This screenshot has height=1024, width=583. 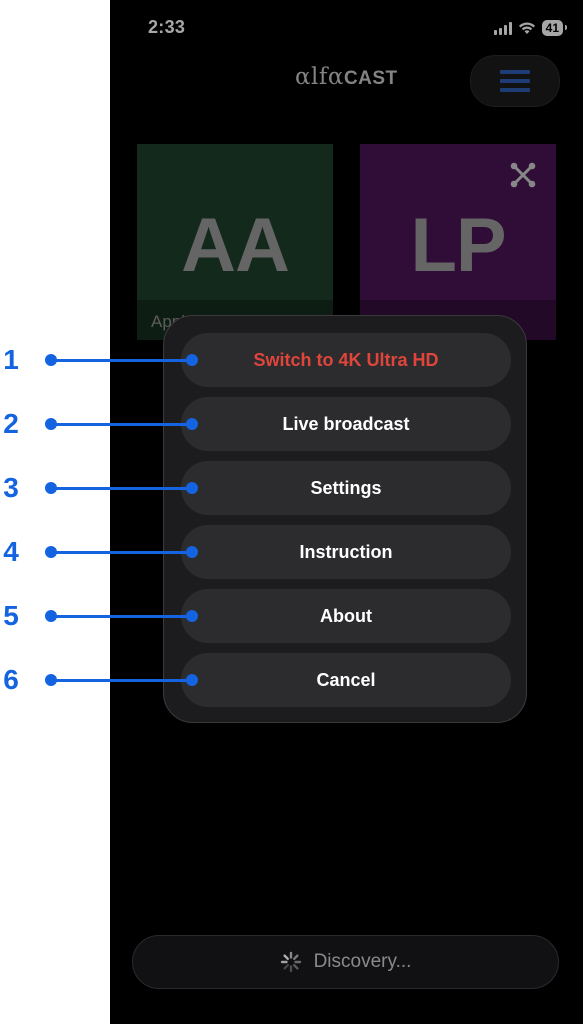 What do you see at coordinates (346, 488) in the screenshot?
I see `settings-button: Settings` at bounding box center [346, 488].